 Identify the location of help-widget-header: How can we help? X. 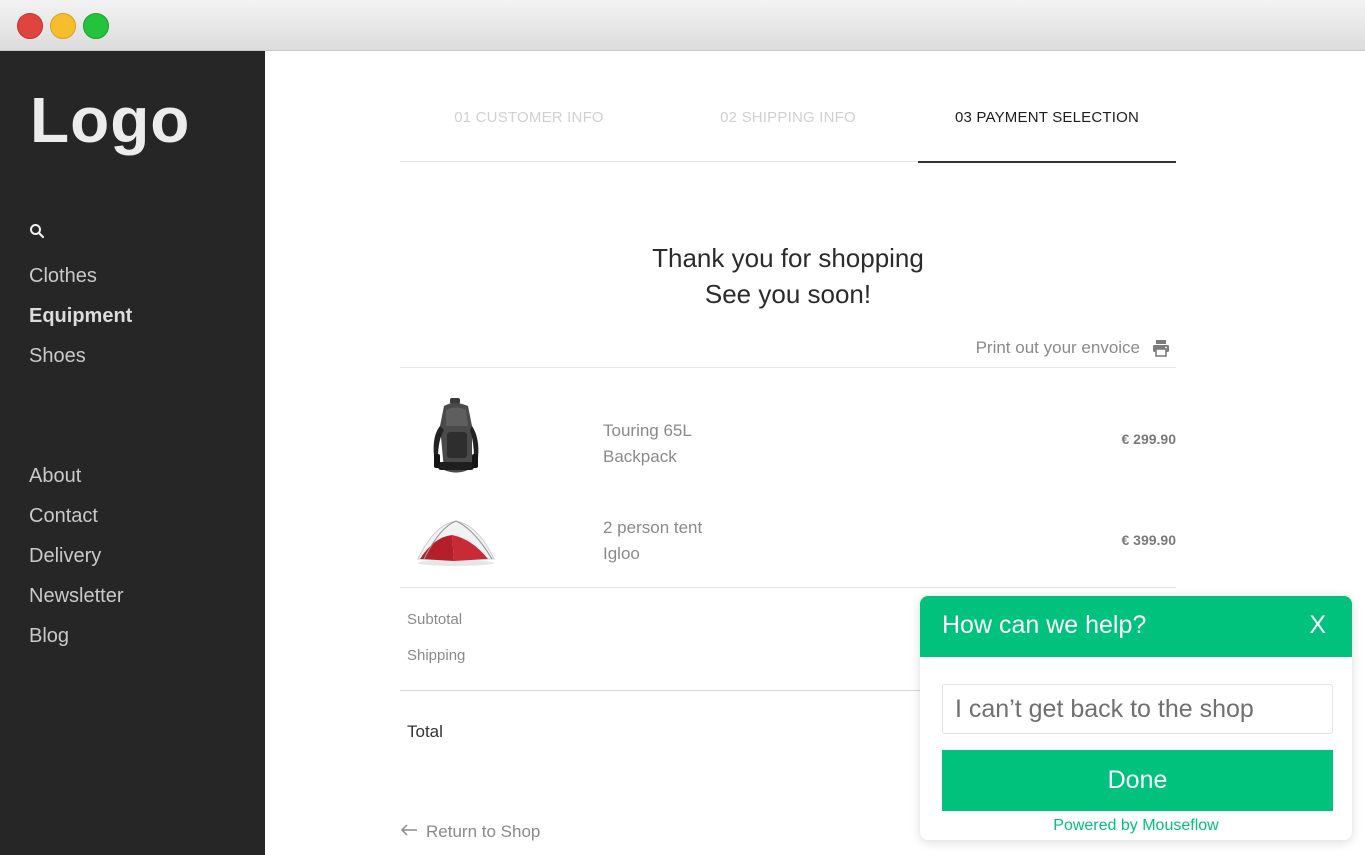
(1136, 626).